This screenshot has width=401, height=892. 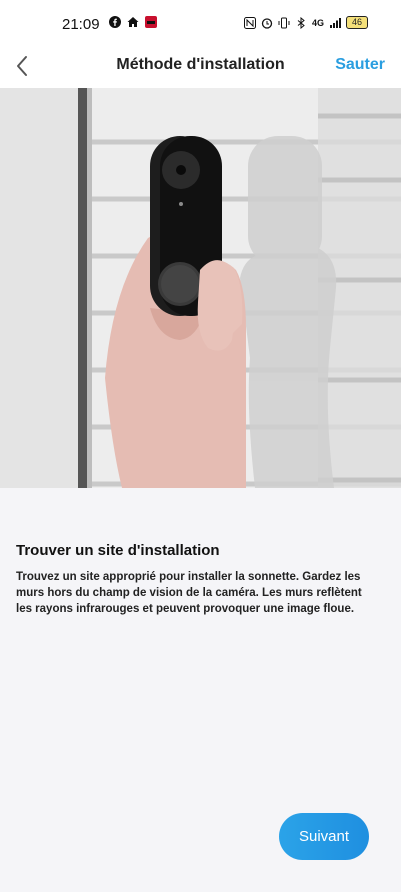 I want to click on app-notification-icon, so click(x=151, y=22).